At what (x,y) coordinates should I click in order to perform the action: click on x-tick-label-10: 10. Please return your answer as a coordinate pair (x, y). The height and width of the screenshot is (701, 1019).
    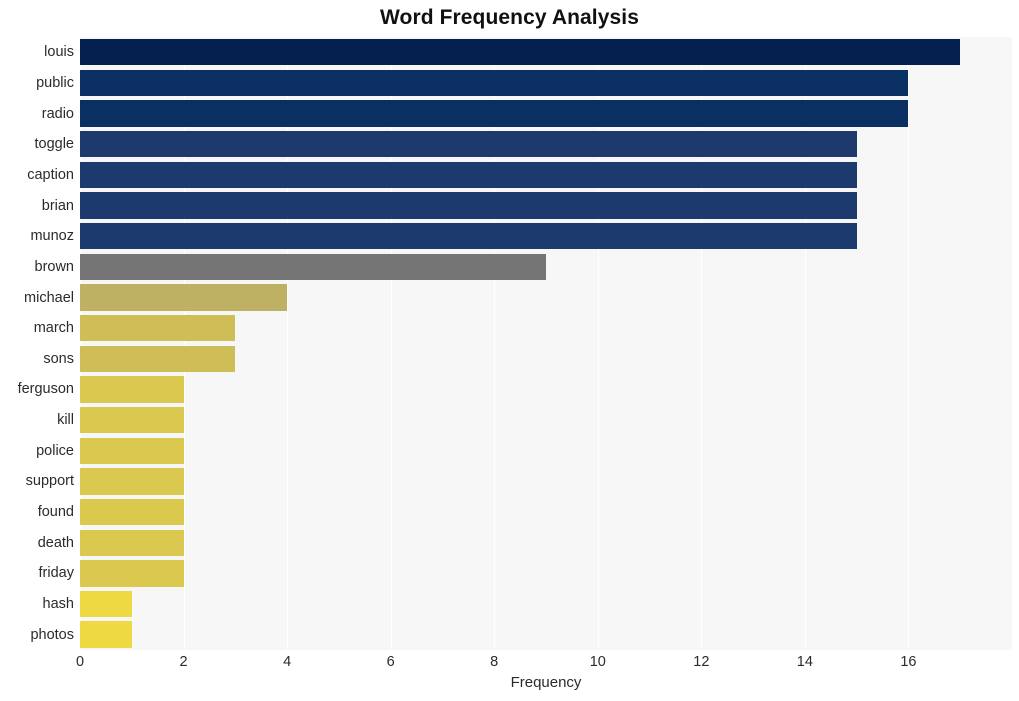
    Looking at the image, I should click on (597, 662).